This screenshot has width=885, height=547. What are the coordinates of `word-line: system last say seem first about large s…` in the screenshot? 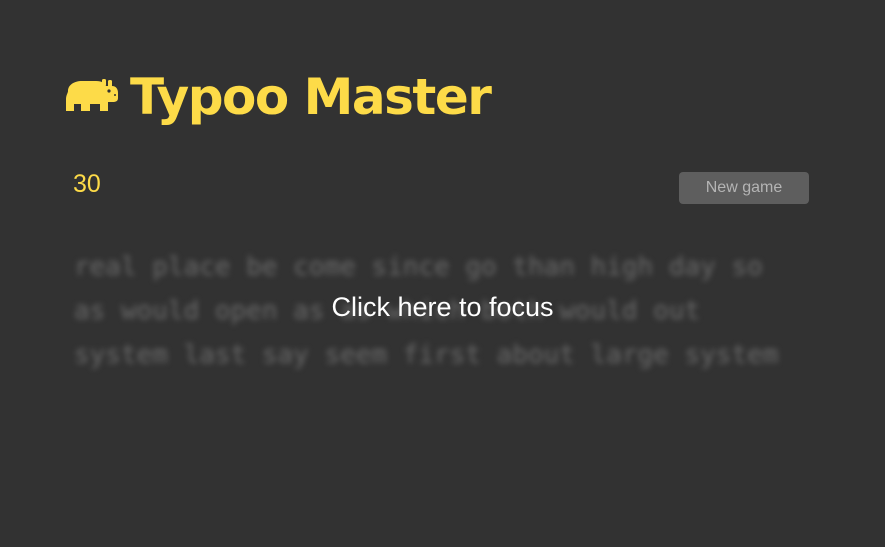 It's located at (426, 355).